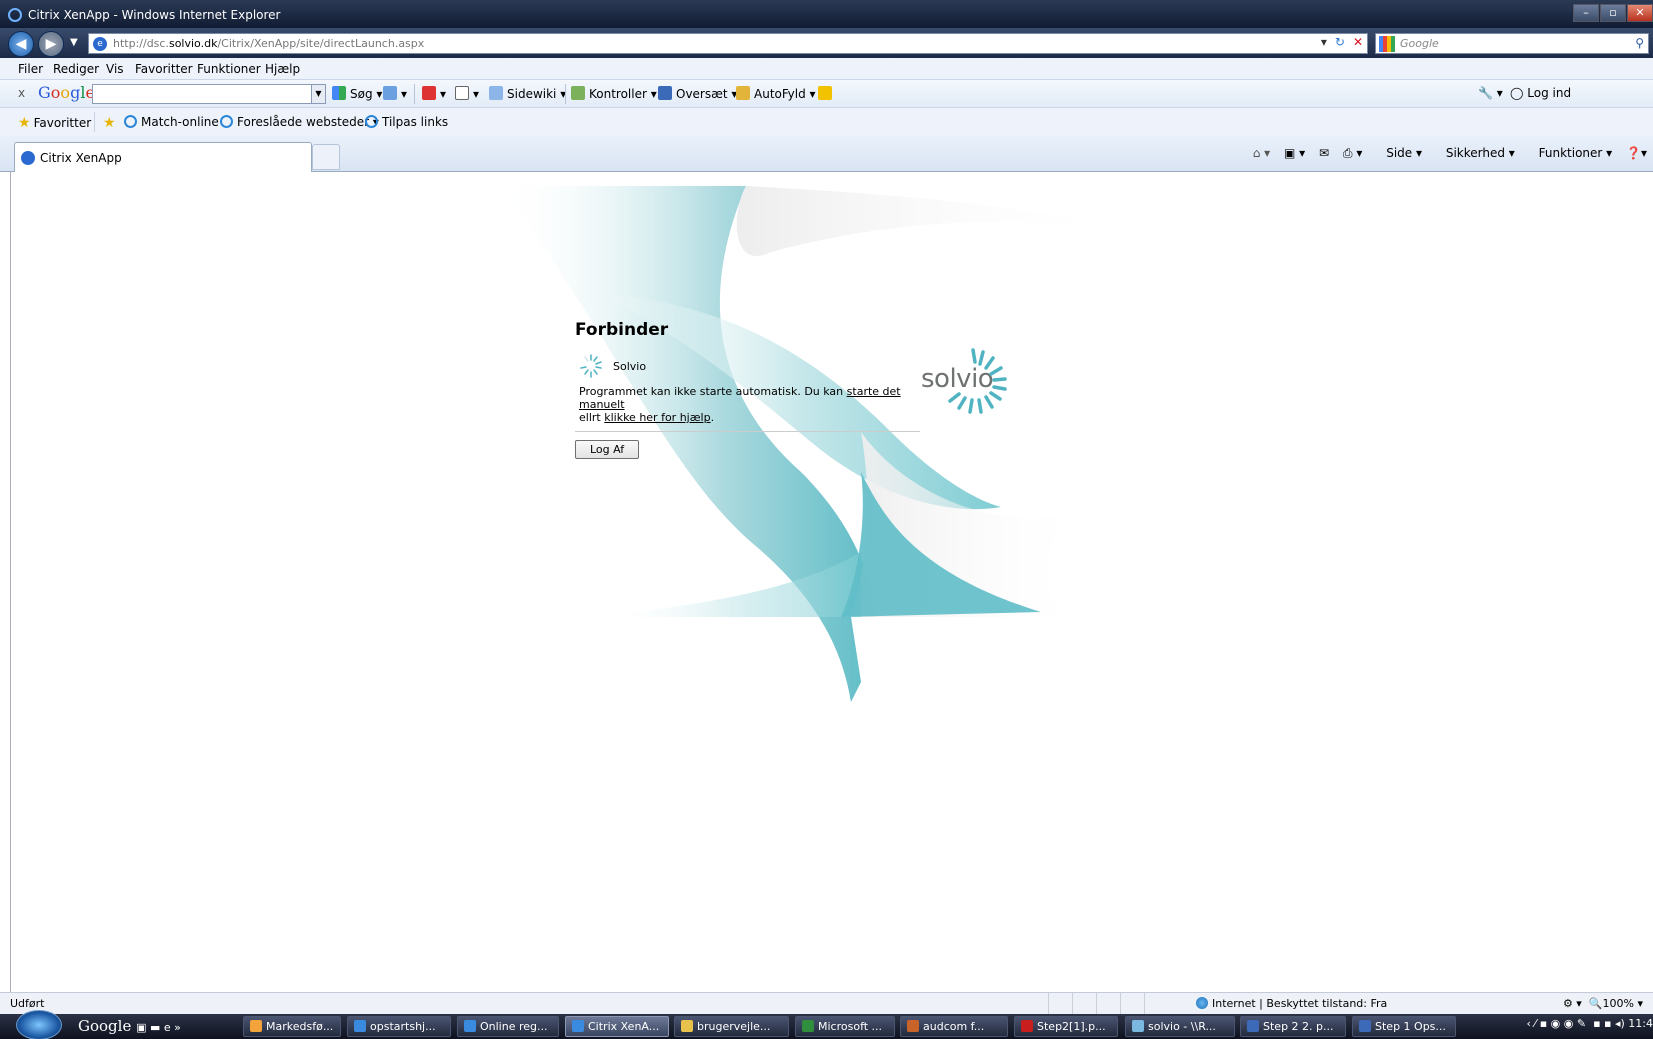  Describe the element at coordinates (1419, 43) in the screenshot. I see `search-placeholder: Google` at that location.